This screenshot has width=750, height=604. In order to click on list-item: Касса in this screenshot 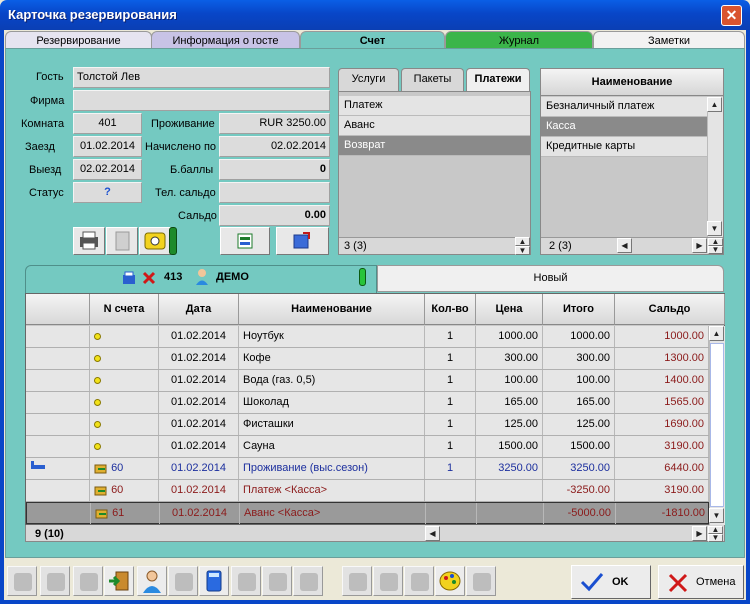, I will do `click(624, 127)`.